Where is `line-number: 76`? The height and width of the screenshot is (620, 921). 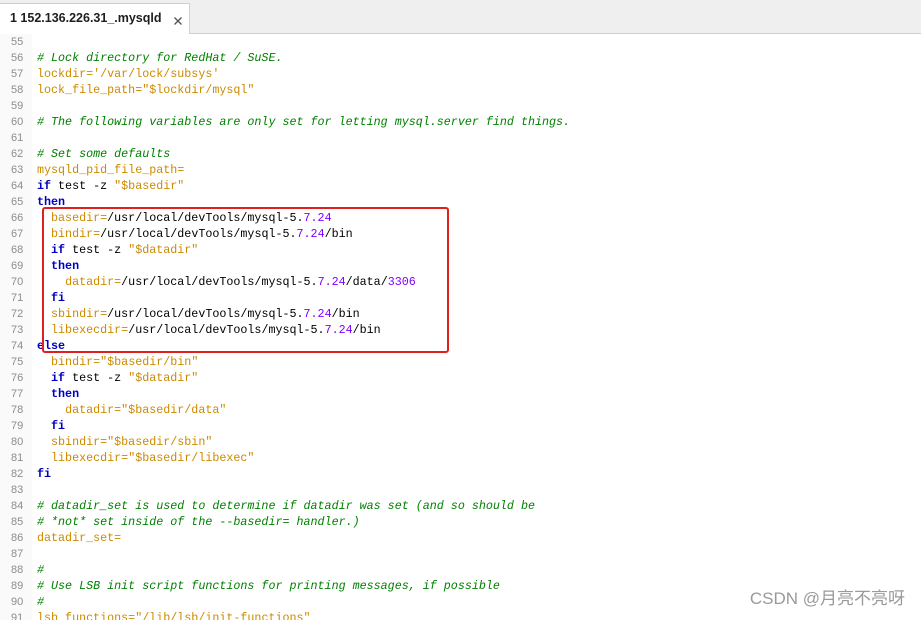 line-number: 76 is located at coordinates (17, 378).